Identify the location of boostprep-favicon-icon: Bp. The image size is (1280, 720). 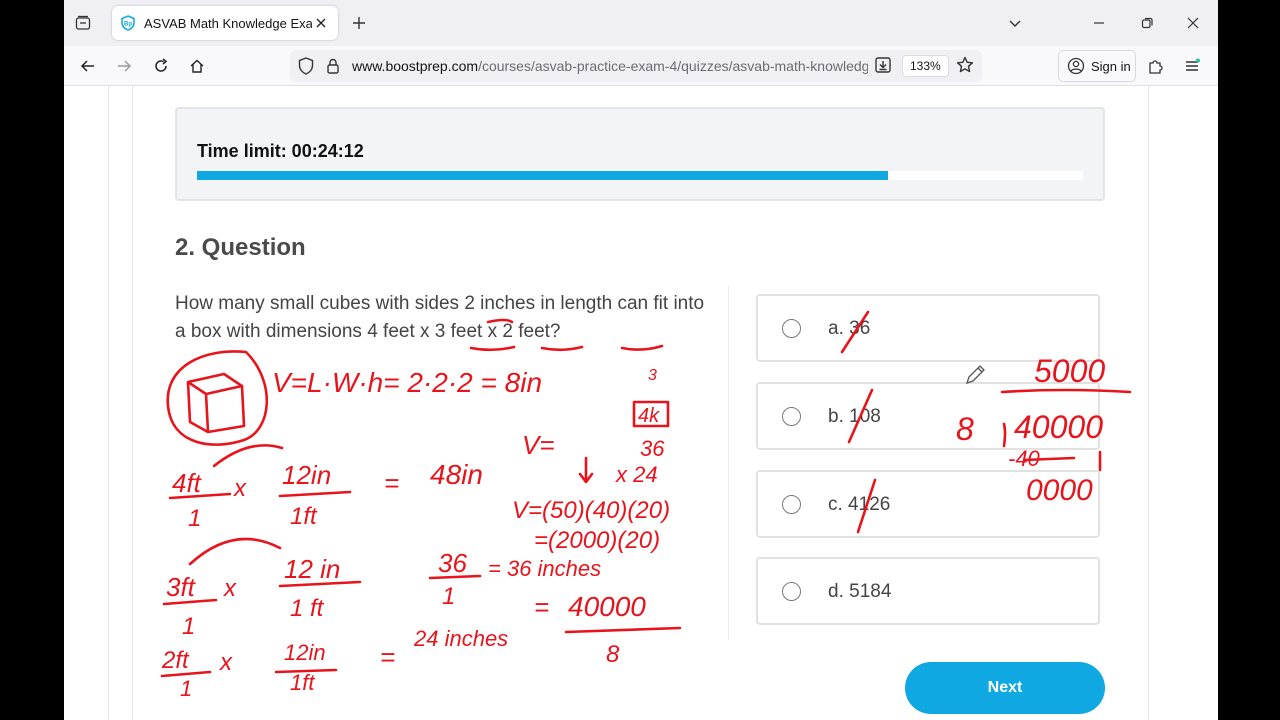
(128, 23).